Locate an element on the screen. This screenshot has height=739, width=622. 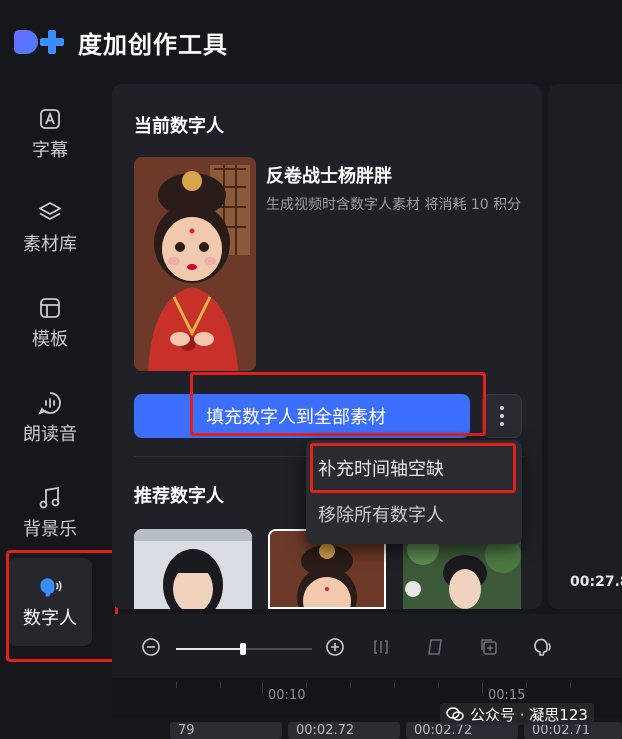
split-icon is located at coordinates (381, 647).